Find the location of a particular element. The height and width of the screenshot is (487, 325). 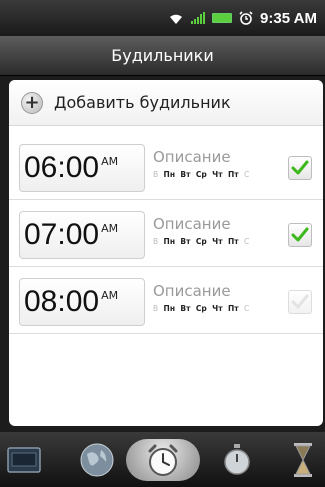

alarm-time-box: 07:00 AM is located at coordinates (82, 235).